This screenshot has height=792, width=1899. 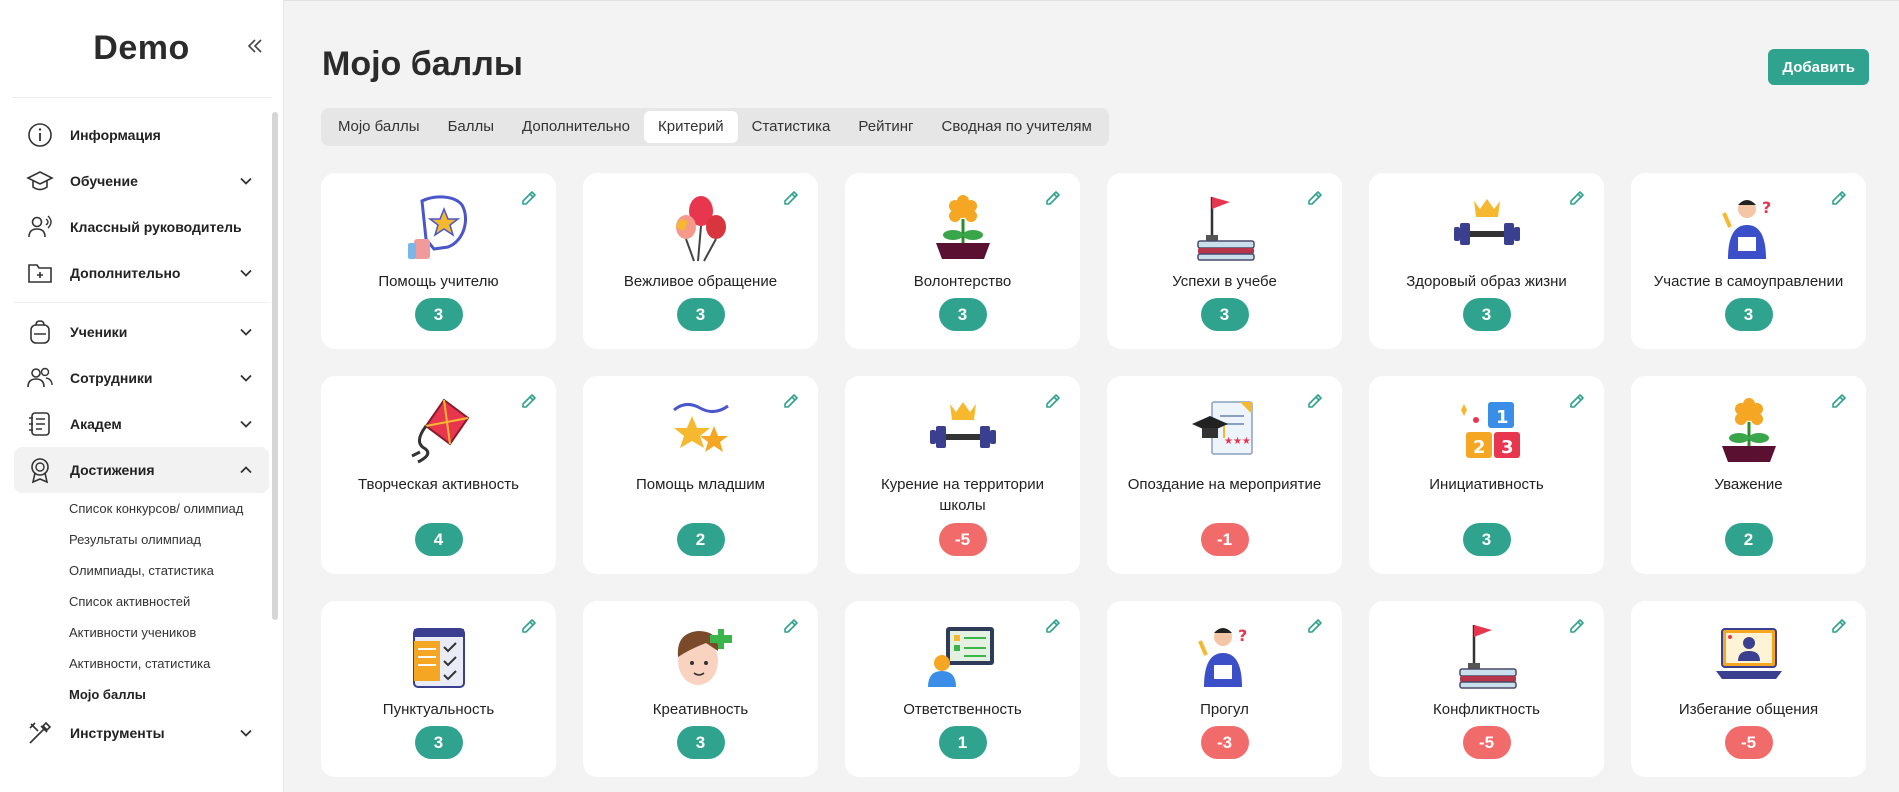 I want to click on sidebar-item-education: Обучение, so click(x=141, y=181).